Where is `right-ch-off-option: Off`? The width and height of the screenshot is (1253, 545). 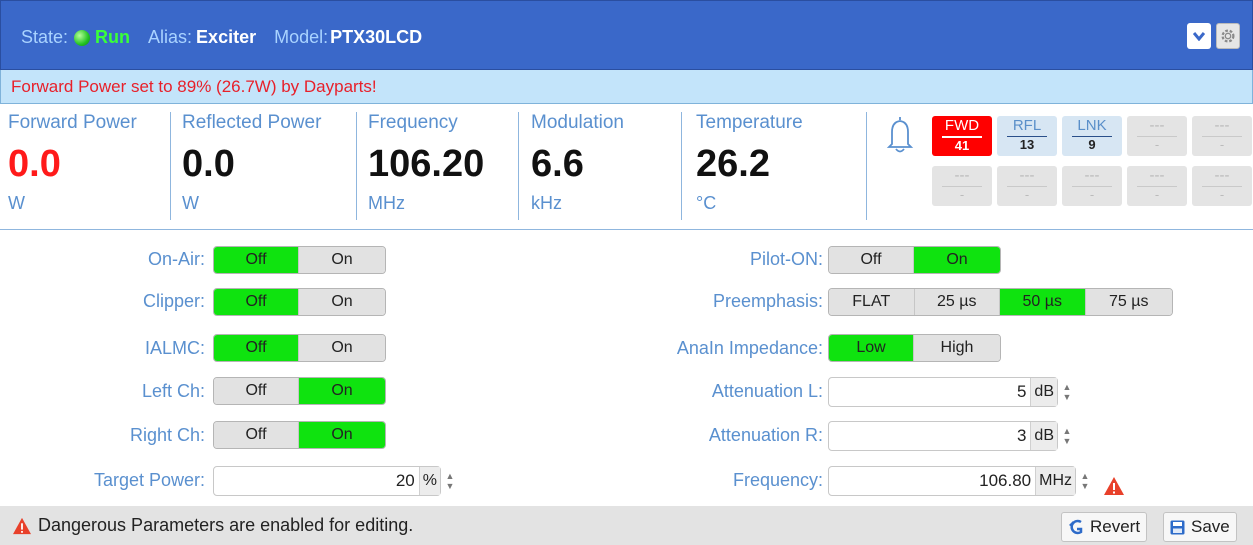
right-ch-off-option: Off is located at coordinates (257, 435).